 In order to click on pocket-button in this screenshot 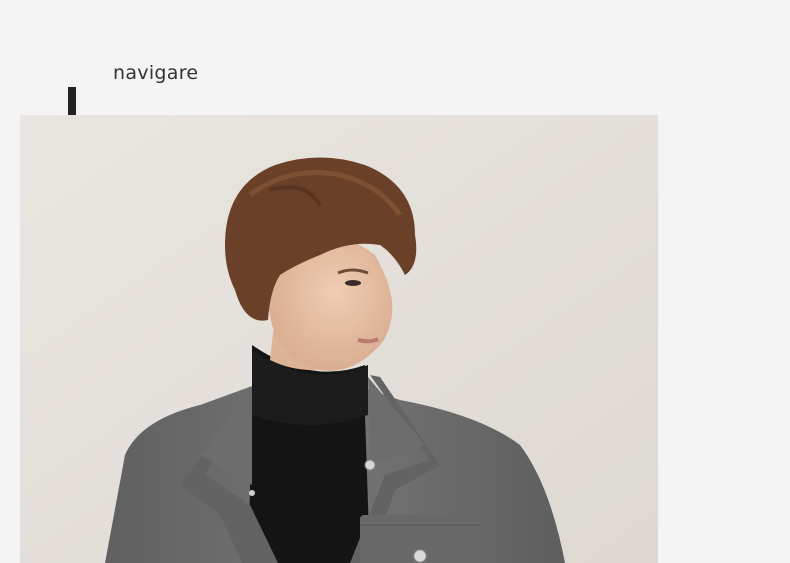, I will do `click(420, 556)`.